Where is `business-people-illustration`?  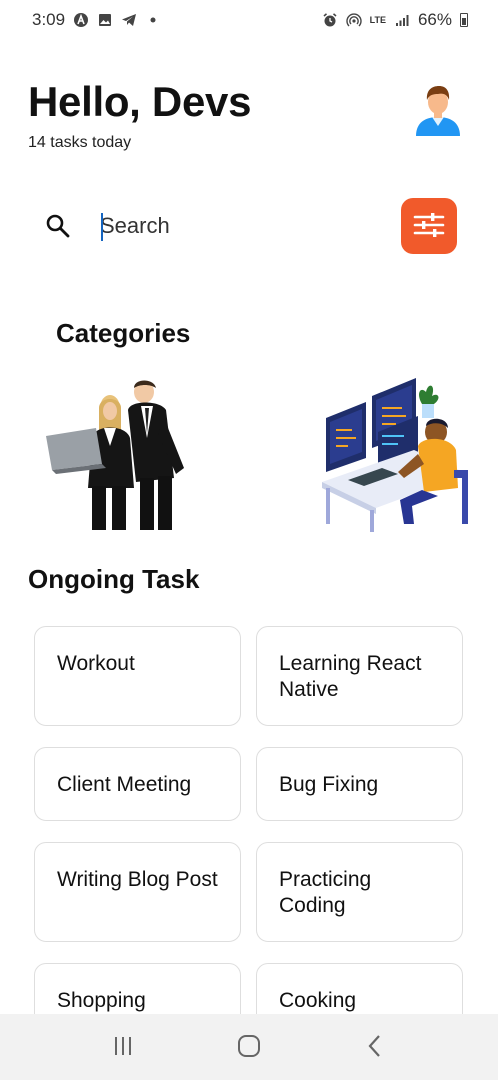 business-people-illustration is located at coordinates (124, 455).